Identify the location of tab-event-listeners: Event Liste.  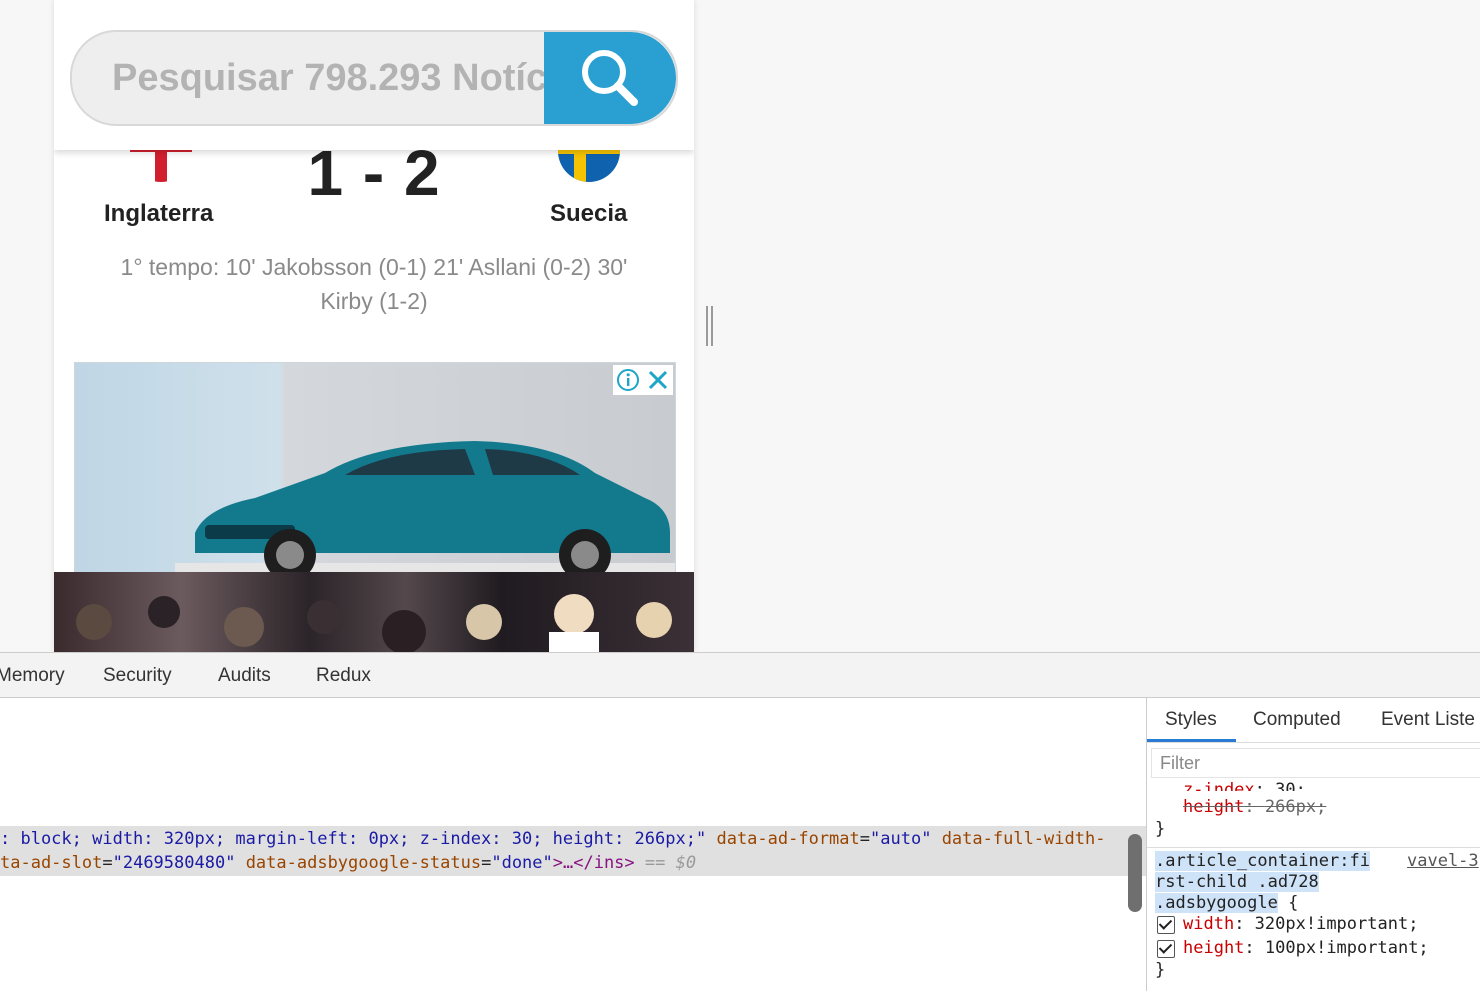
(1428, 720).